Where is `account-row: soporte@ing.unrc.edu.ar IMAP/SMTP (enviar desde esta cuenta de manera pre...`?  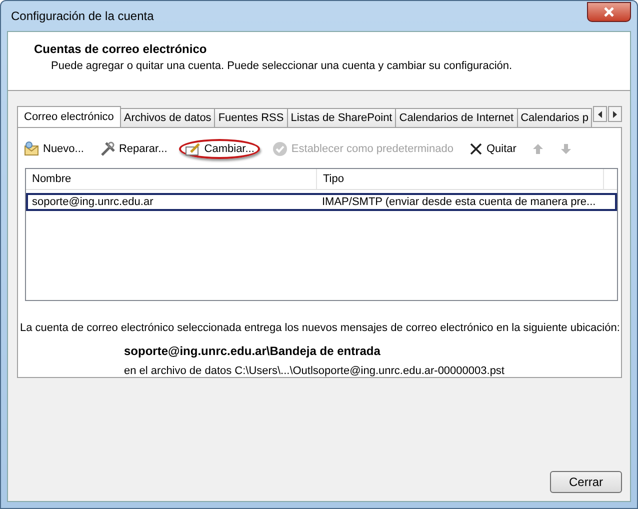
account-row: soporte@ing.unrc.edu.ar IMAP/SMTP (enviar desde esta cuenta de manera pre... is located at coordinates (321, 202).